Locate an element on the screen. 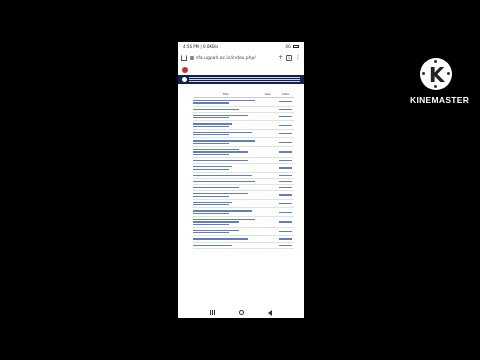 This screenshot has width=480, height=360. home-icon is located at coordinates (184, 58).